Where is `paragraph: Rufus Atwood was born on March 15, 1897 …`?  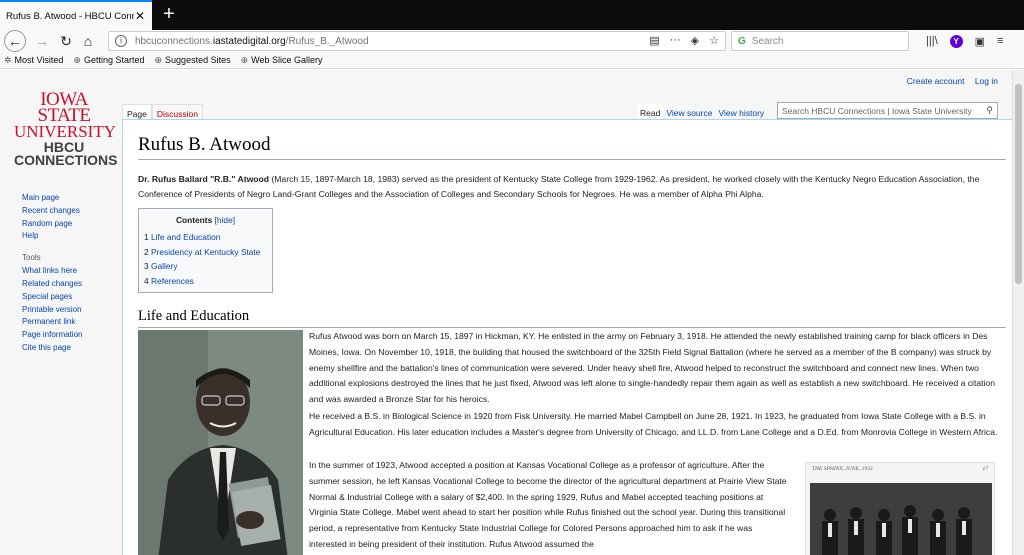 paragraph: Rufus Atwood was born on March 15, 1897 … is located at coordinates (652, 368).